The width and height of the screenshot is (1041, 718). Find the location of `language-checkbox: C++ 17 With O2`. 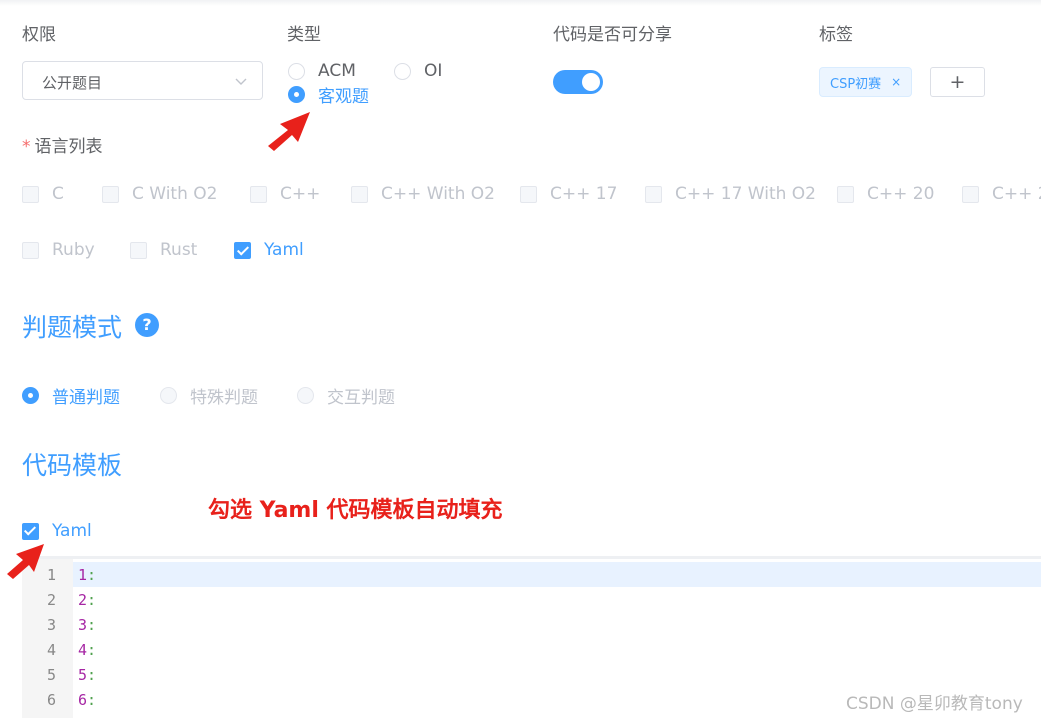

language-checkbox: C++ 17 With O2 is located at coordinates (730, 194).